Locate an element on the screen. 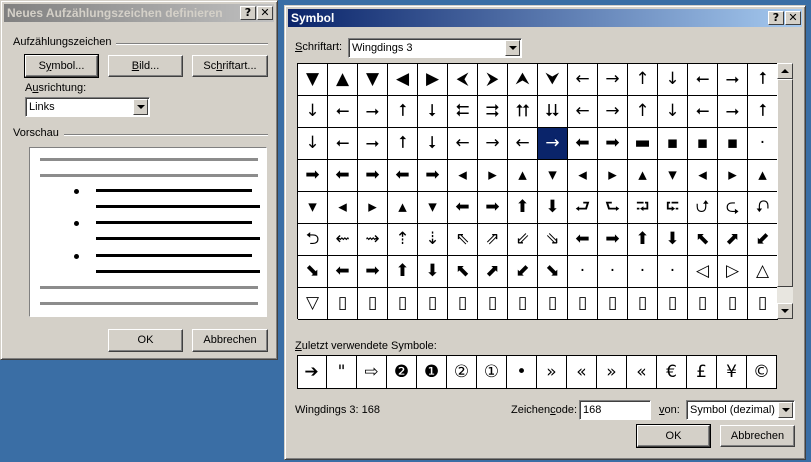 This screenshot has width=811, height=462. symbol-ok-button: OK is located at coordinates (673, 436).